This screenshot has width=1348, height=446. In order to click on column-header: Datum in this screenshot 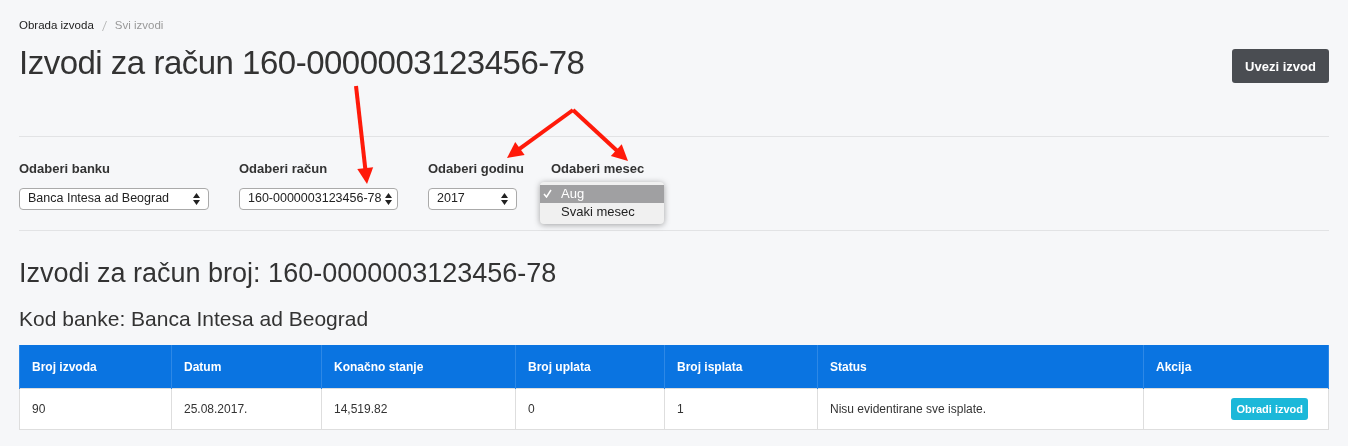, I will do `click(246, 367)`.